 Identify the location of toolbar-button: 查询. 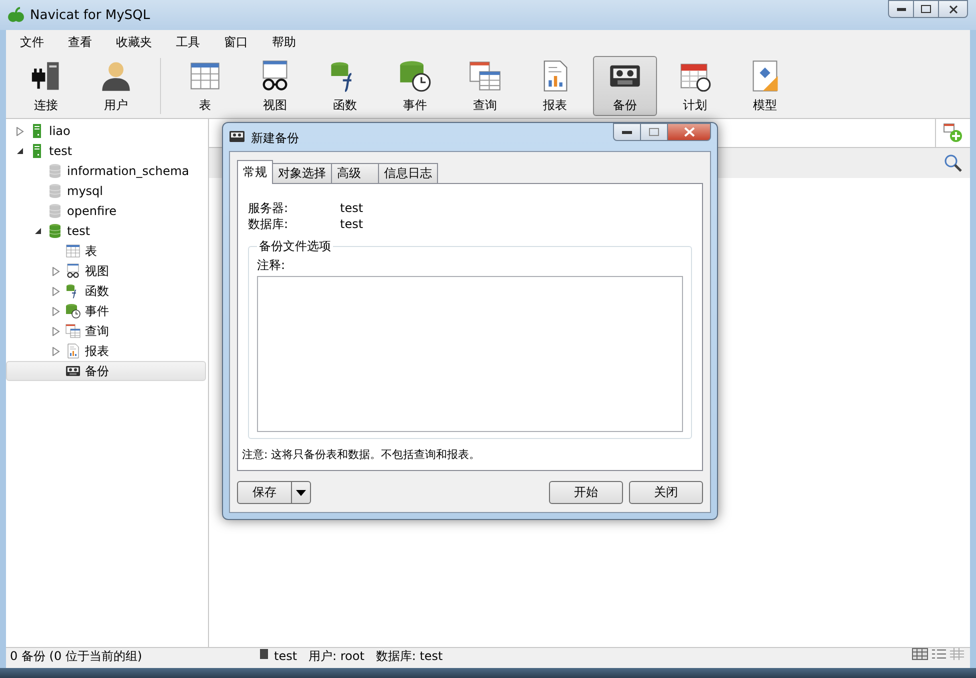
(485, 86).